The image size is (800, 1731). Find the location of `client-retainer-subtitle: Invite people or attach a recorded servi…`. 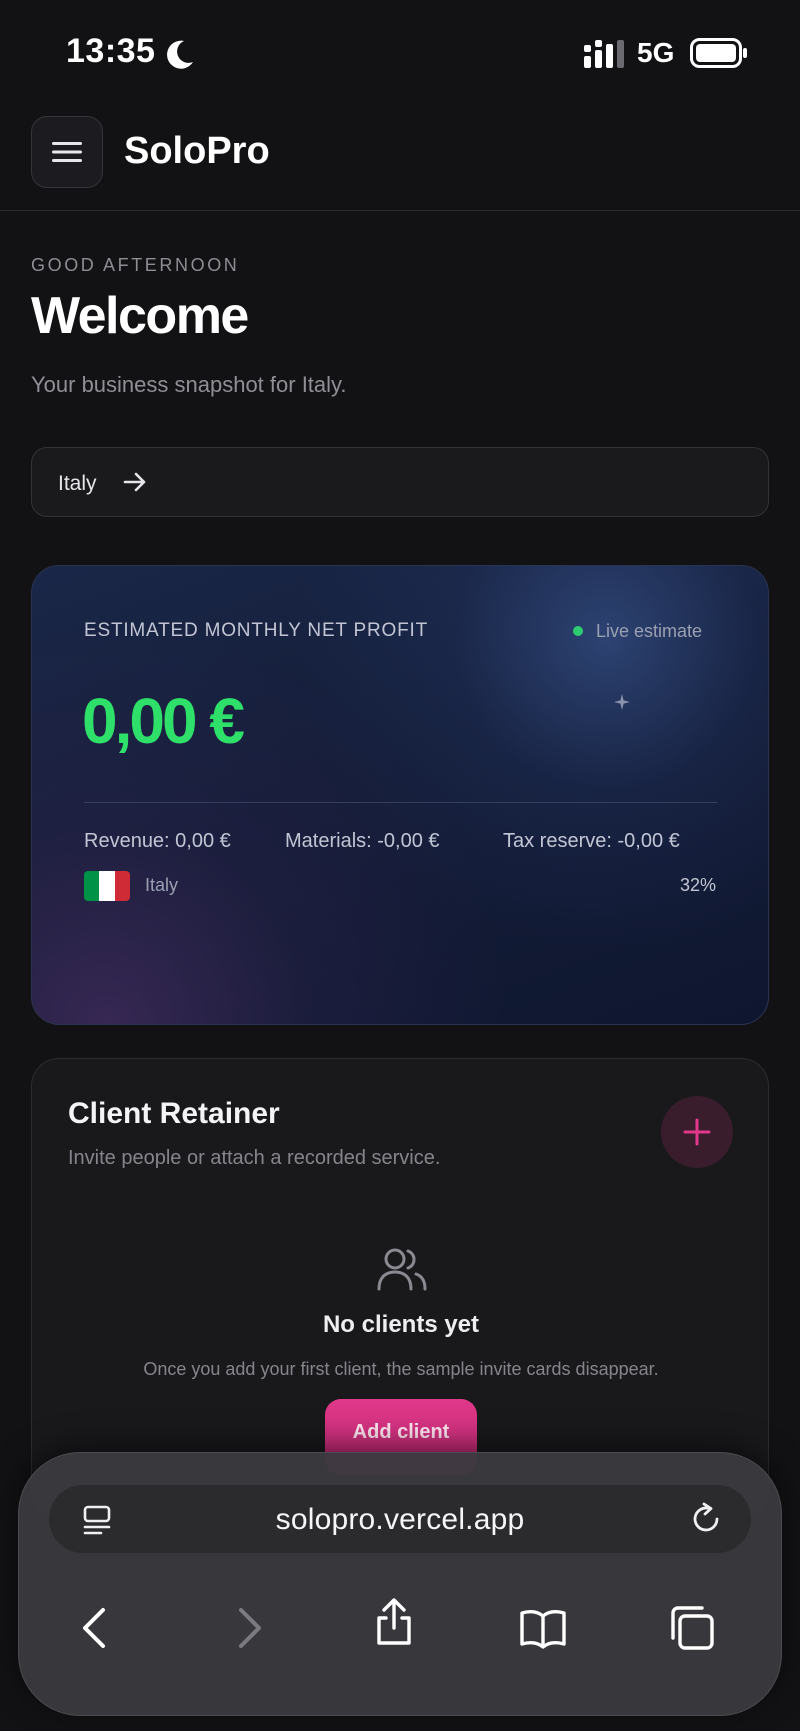

client-retainer-subtitle: Invite people or attach a recorded servi… is located at coordinates (254, 1158).